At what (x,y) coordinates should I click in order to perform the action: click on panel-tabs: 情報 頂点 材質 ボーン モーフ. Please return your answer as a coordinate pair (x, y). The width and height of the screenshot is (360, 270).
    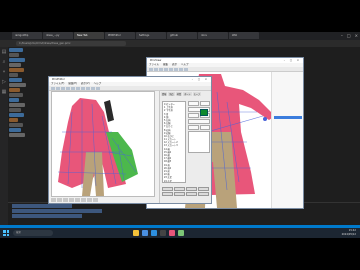
    Looking at the image, I should click on (185, 94).